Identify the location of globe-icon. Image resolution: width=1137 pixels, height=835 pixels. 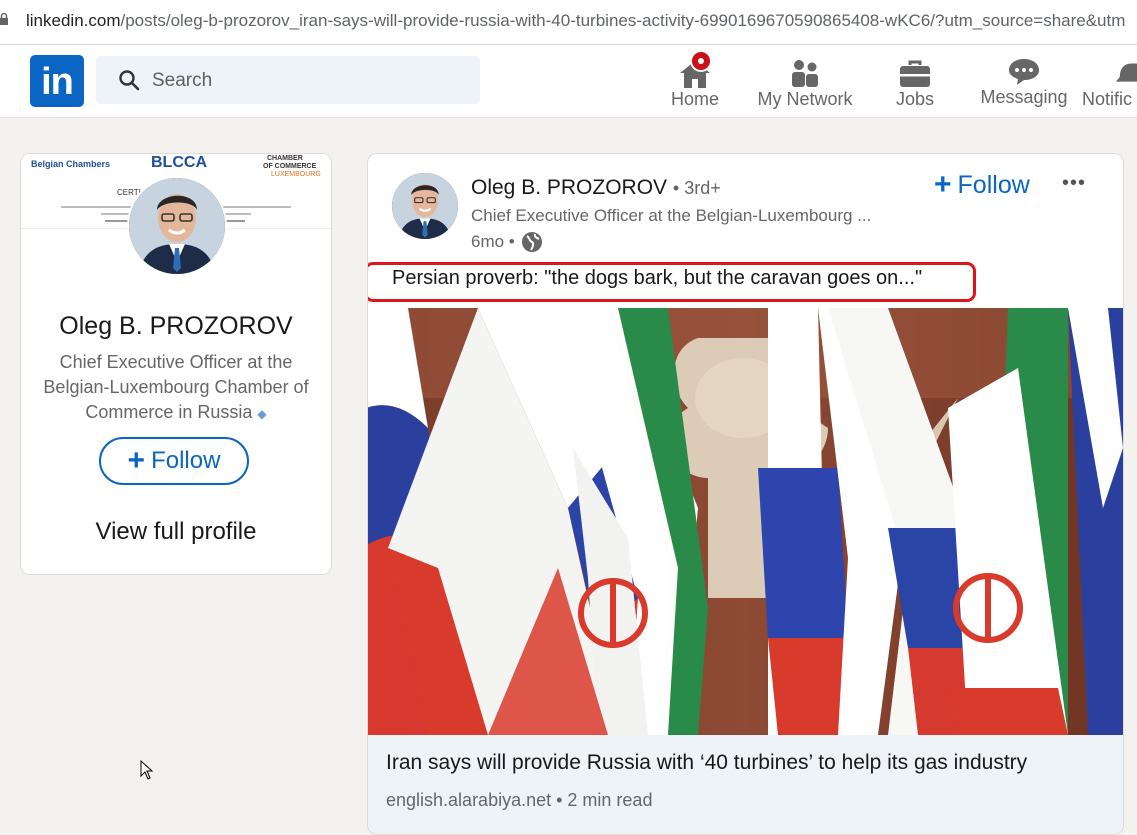
(531, 242).